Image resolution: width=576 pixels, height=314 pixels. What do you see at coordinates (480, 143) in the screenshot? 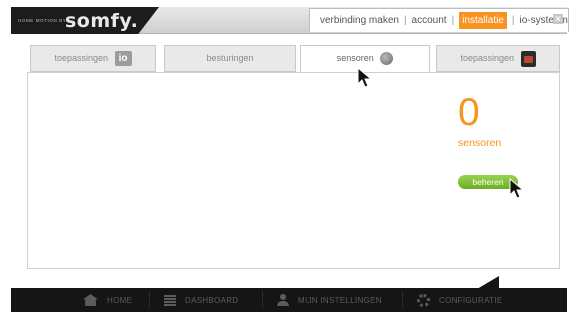
I see `sensor-count-label: sensoren` at bounding box center [480, 143].